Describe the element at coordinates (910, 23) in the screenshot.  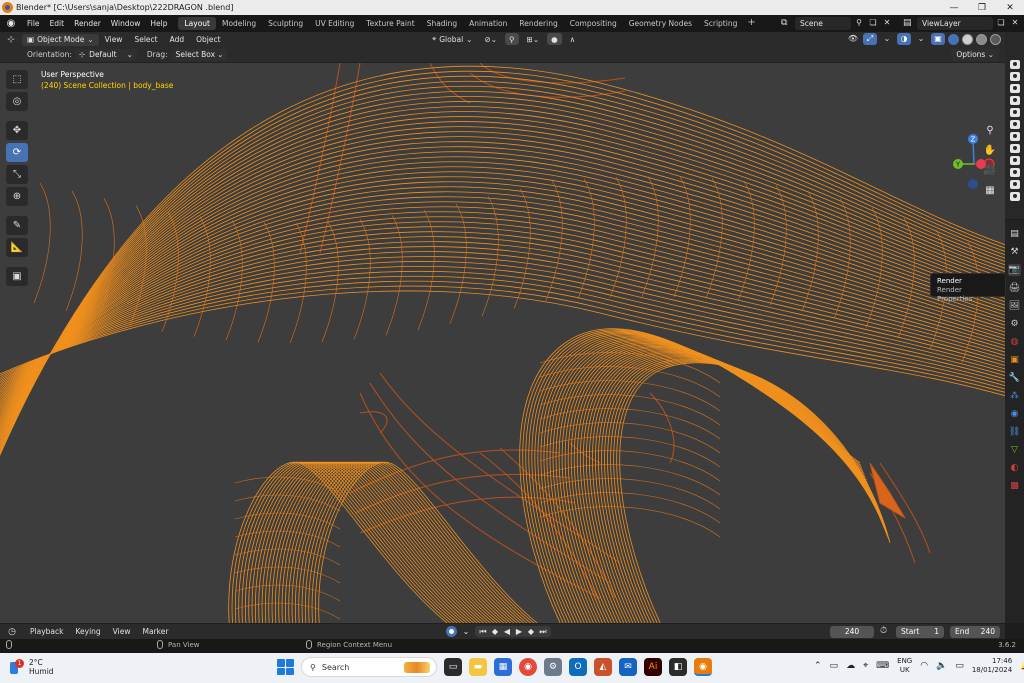
I see `view-layer-icon: ▤` at that location.